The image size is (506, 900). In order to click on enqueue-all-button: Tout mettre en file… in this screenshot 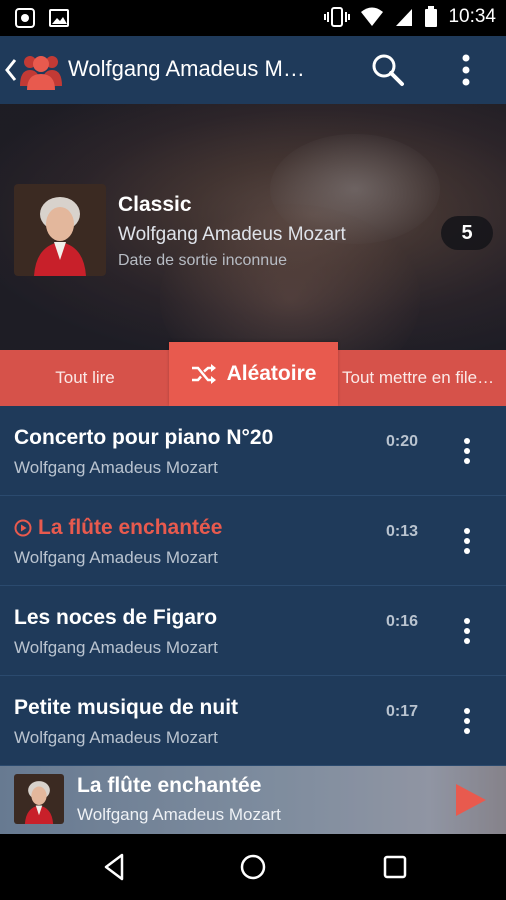, I will do `click(422, 378)`.